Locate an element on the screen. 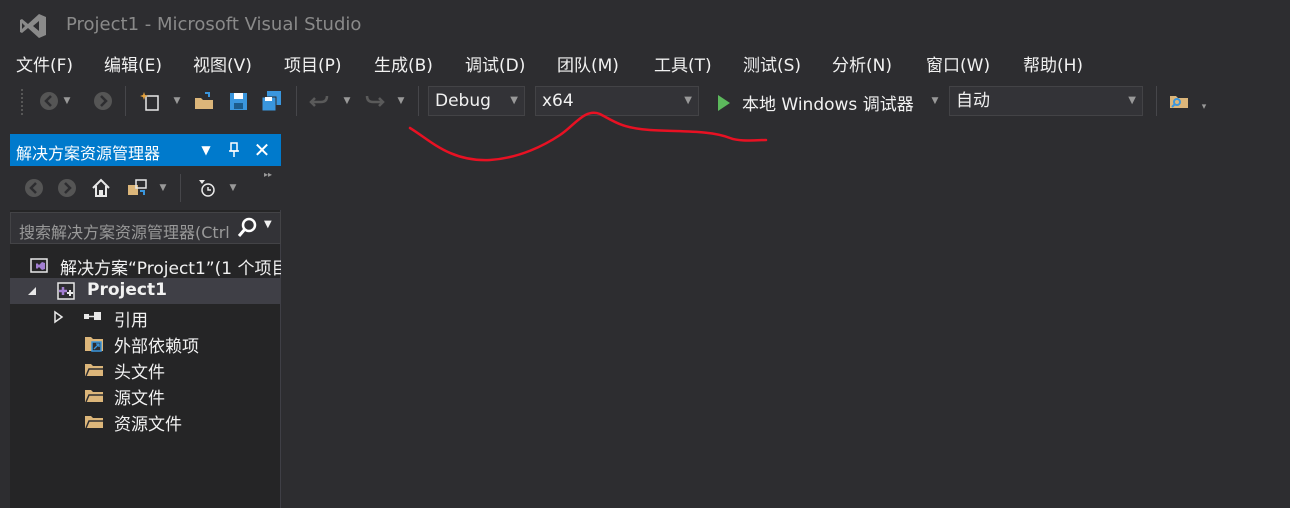 This screenshot has height=508, width=1290. solution-configuration-dropdown: Debug ▼ is located at coordinates (476, 101).